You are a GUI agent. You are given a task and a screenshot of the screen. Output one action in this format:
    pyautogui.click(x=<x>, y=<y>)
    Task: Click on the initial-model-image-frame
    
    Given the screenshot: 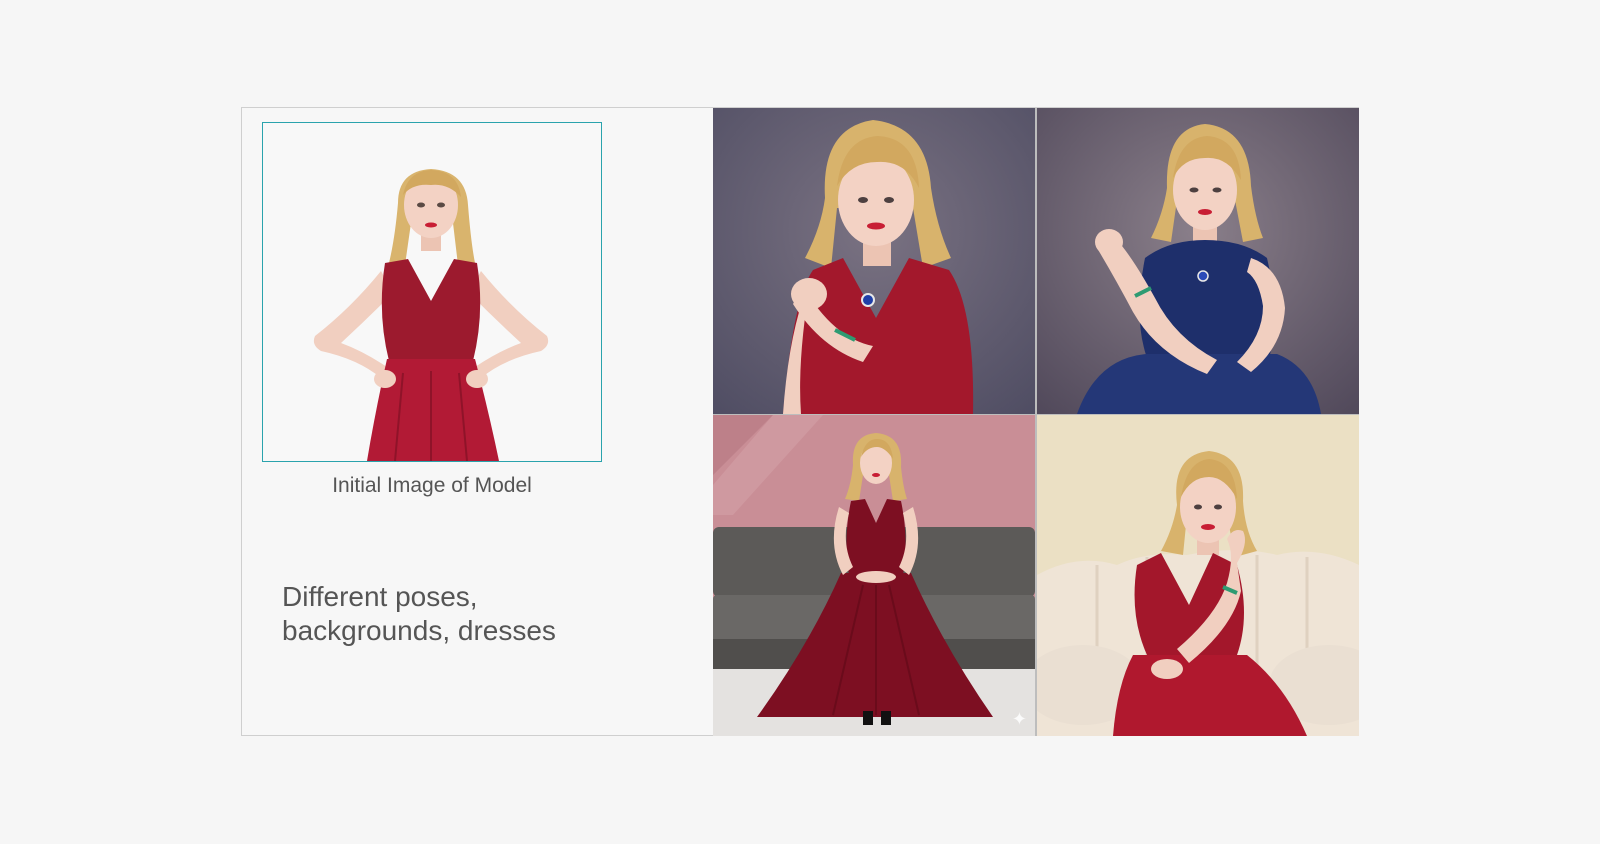 What is the action you would take?
    pyautogui.click(x=432, y=292)
    